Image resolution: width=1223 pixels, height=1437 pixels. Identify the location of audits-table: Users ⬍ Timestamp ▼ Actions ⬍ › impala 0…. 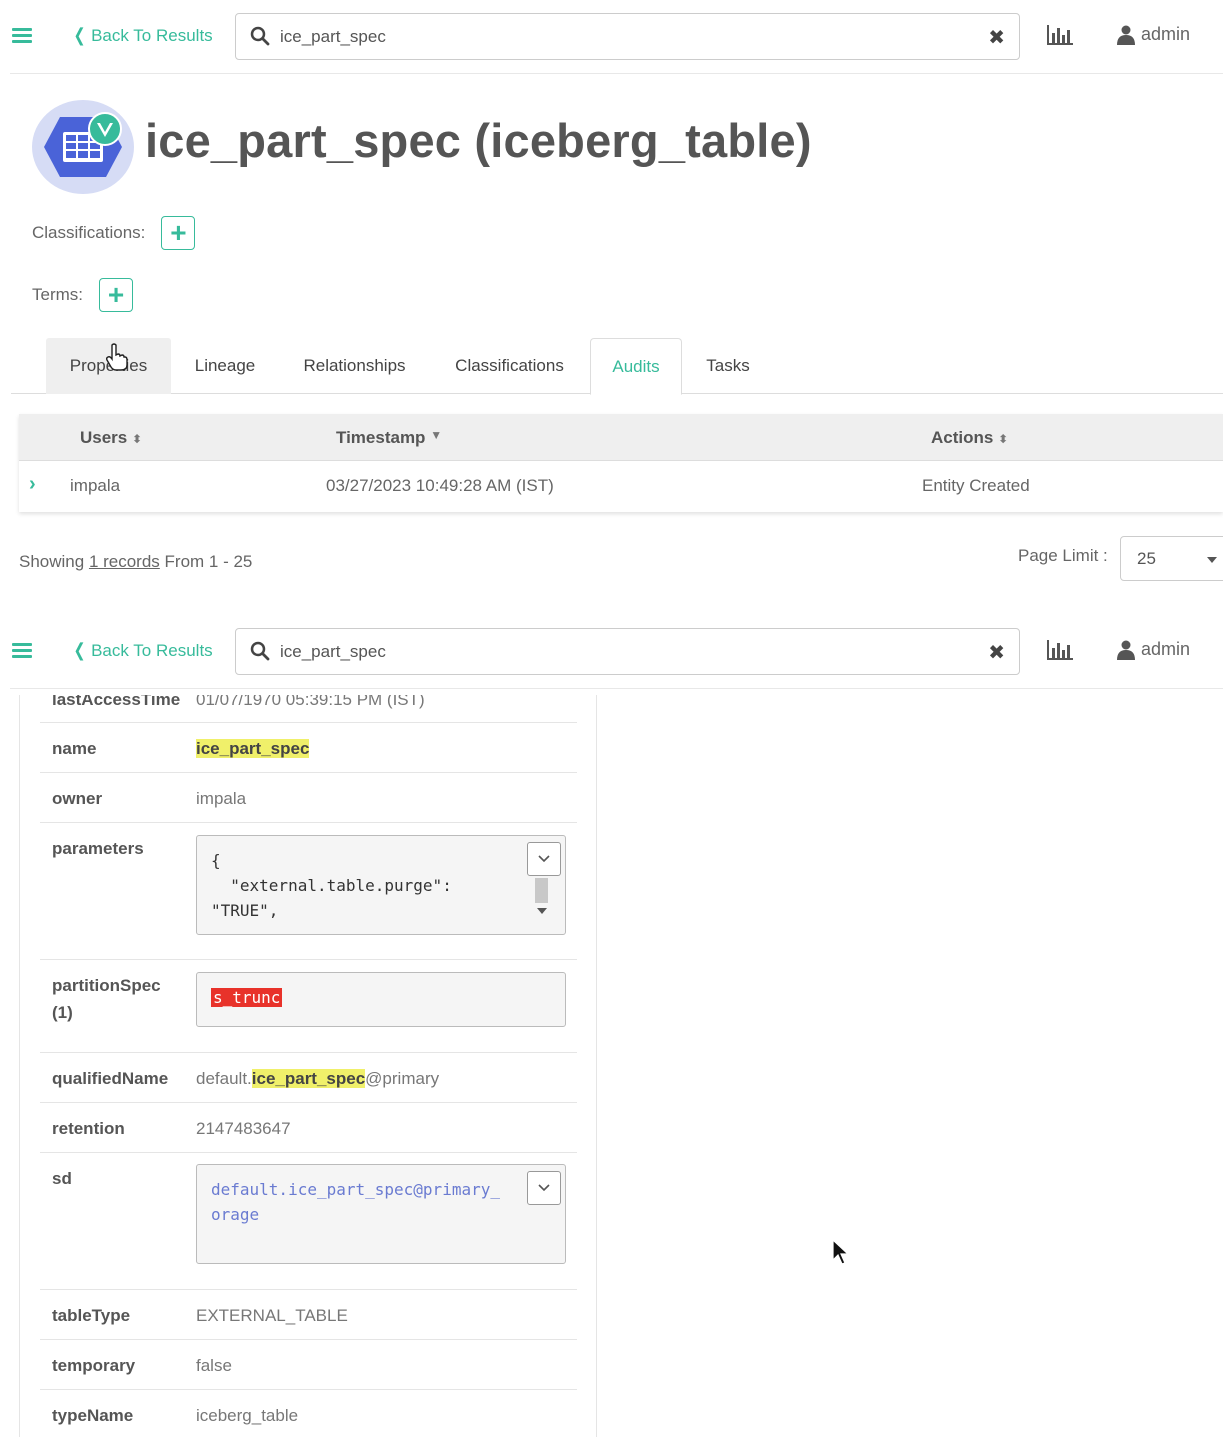
(621, 463).